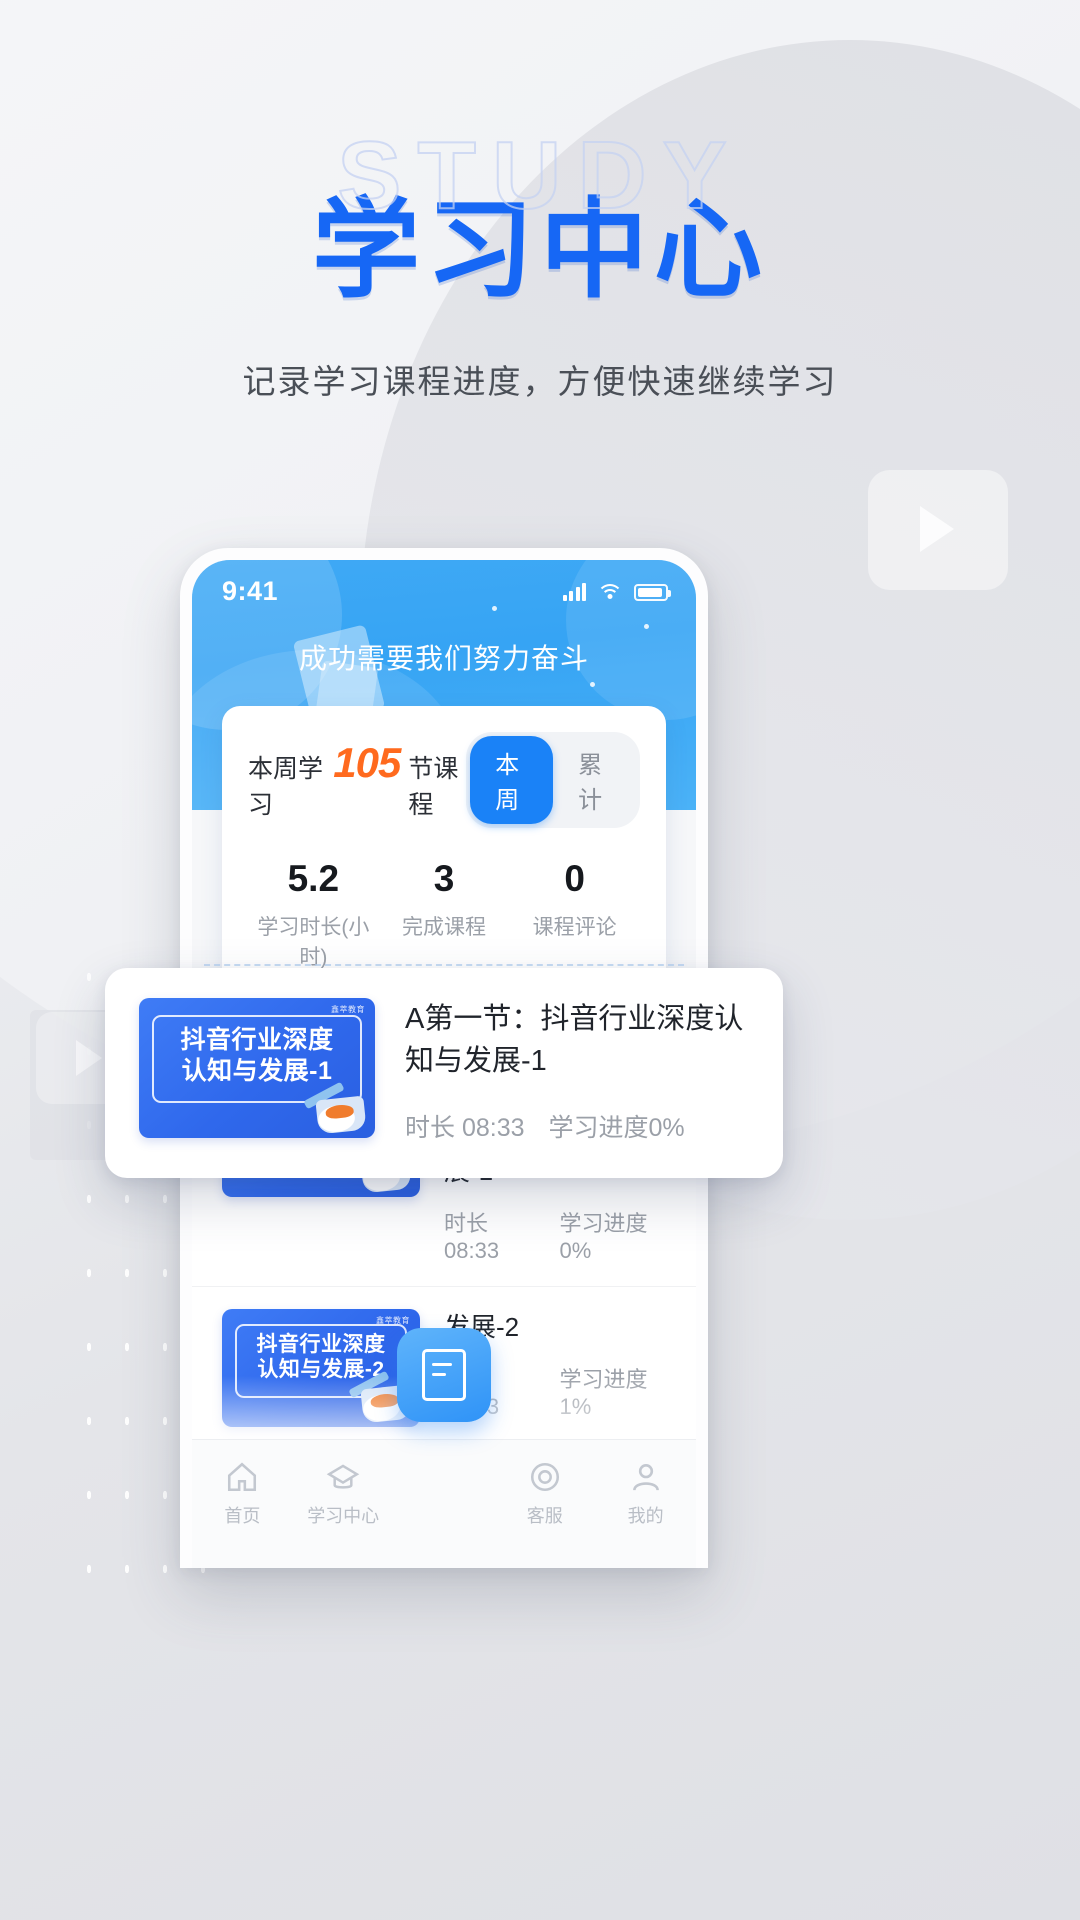 The height and width of the screenshot is (1920, 1080). What do you see at coordinates (444, 965) in the screenshot?
I see `section-divider` at bounding box center [444, 965].